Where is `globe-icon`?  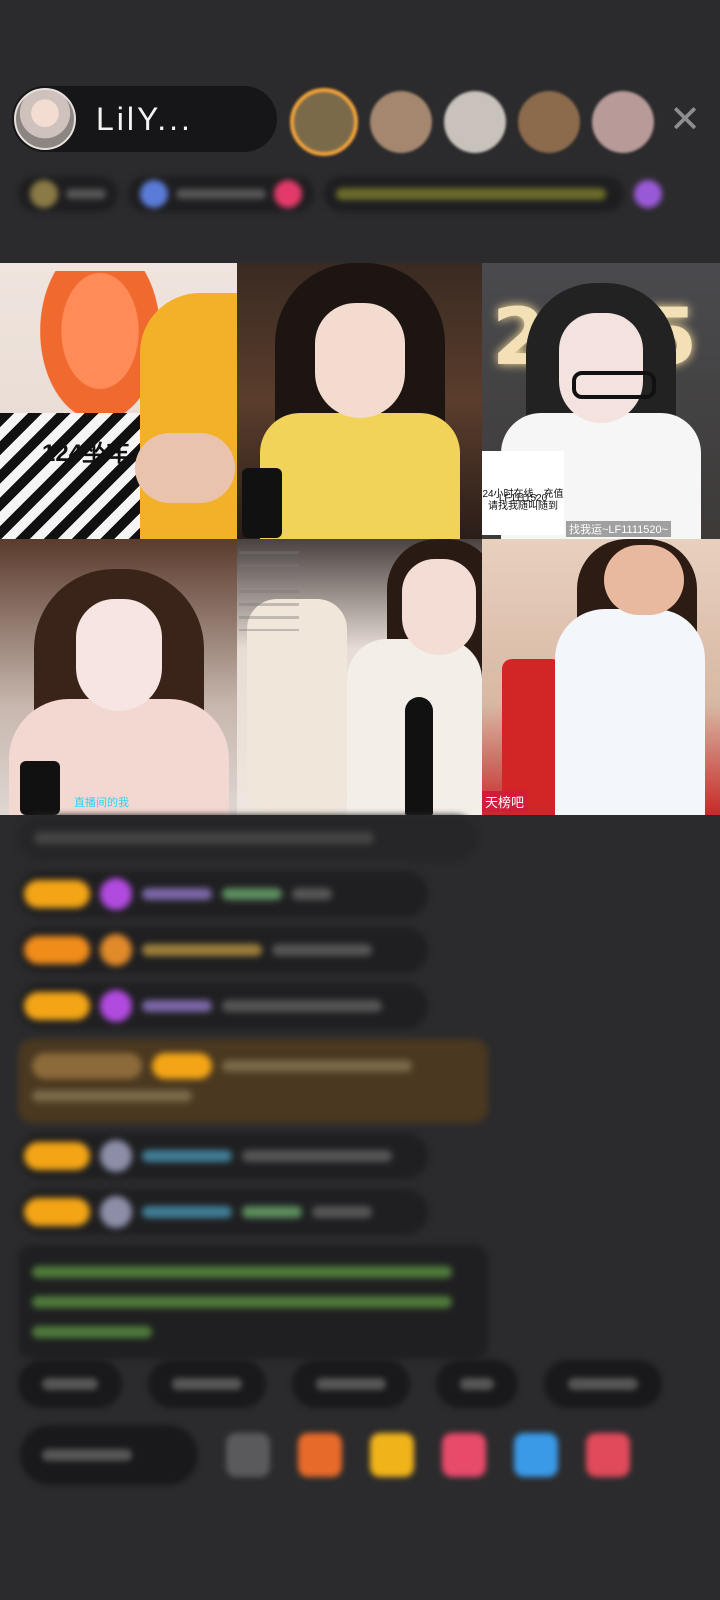 globe-icon is located at coordinates (154, 194).